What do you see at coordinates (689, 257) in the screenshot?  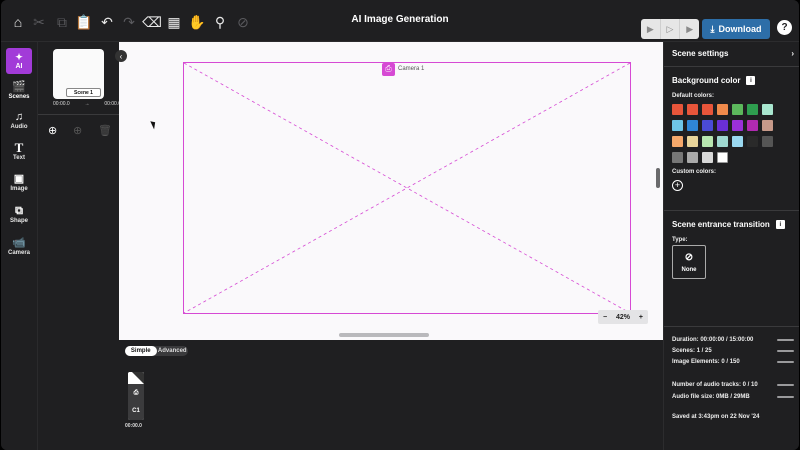 I see `ban-icon: ⊘` at bounding box center [689, 257].